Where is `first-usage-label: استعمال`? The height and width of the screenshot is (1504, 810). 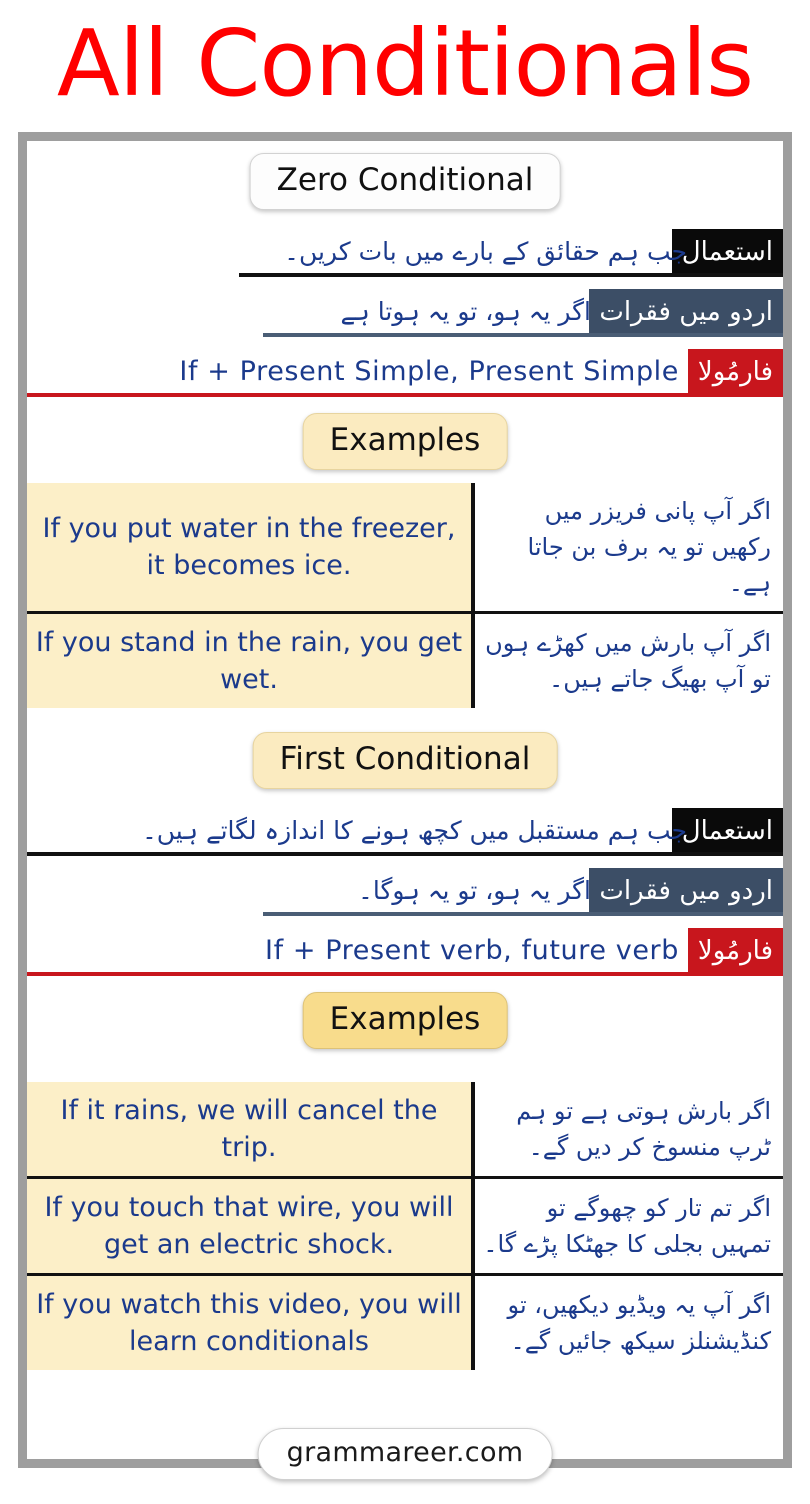 first-usage-label: استعمال is located at coordinates (727, 831).